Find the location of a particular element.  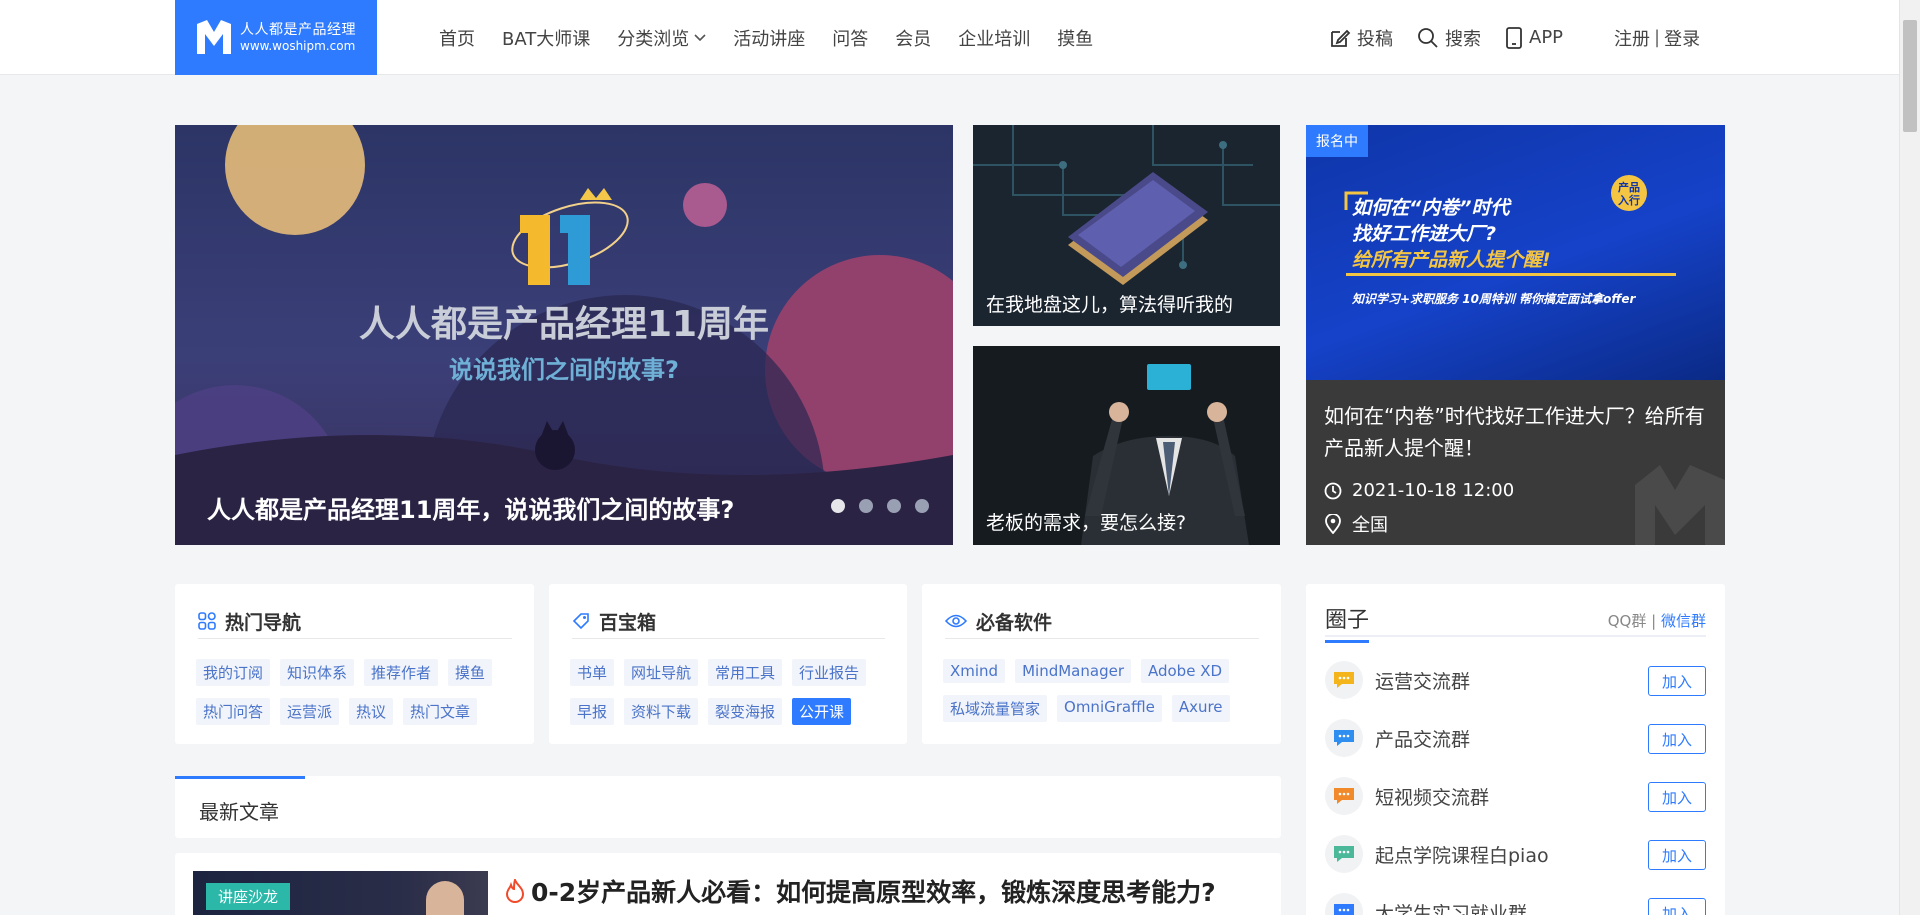

carousel-dots is located at coordinates (873, 506).